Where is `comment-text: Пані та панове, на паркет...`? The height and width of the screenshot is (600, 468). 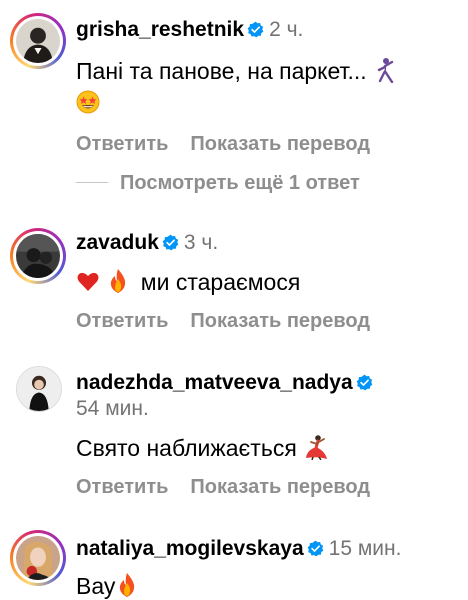
comment-text: Пані та панове, на паркет... is located at coordinates (221, 71).